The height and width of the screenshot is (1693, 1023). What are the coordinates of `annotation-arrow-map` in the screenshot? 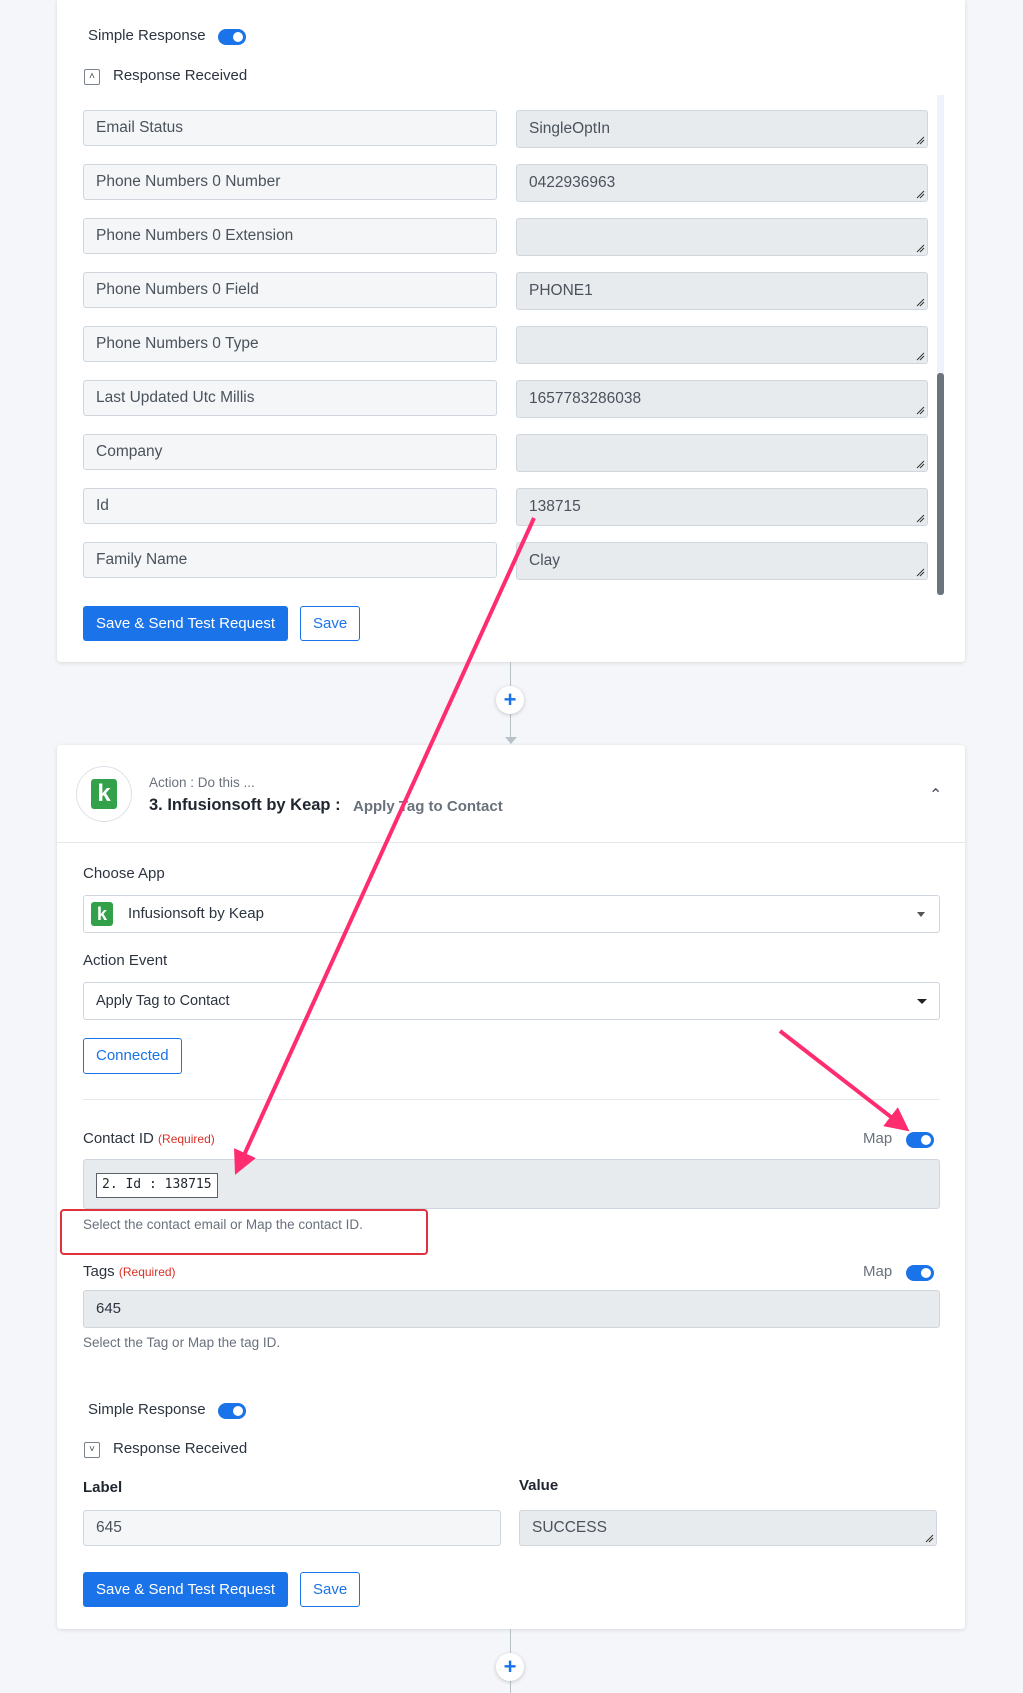 It's located at (844, 1080).